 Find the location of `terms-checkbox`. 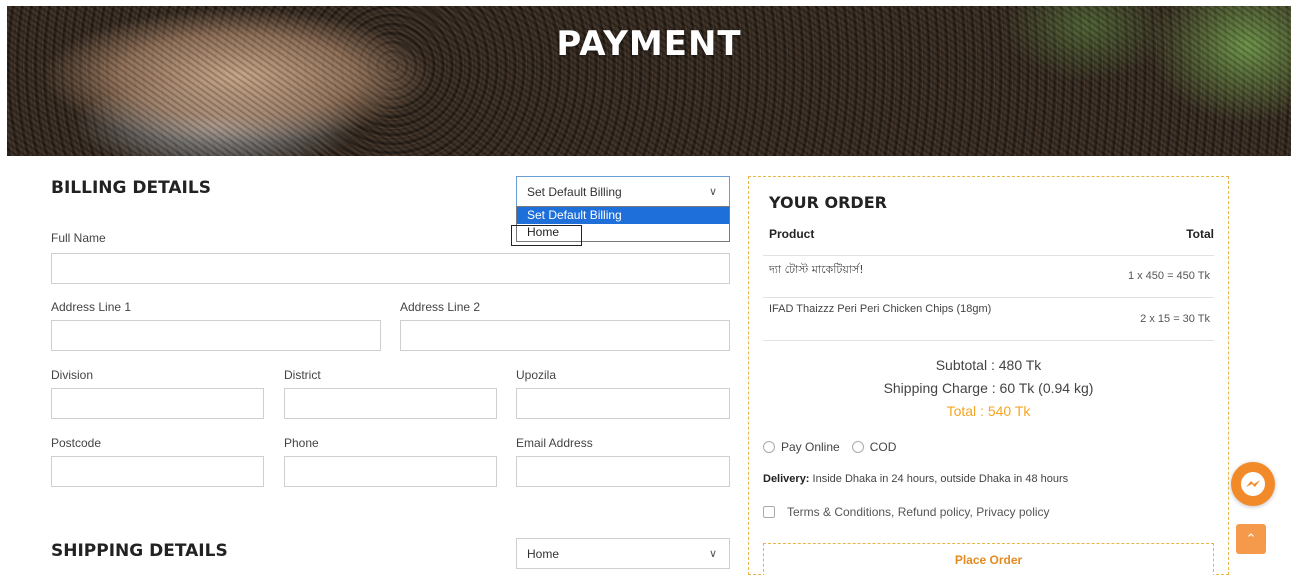

terms-checkbox is located at coordinates (769, 512).